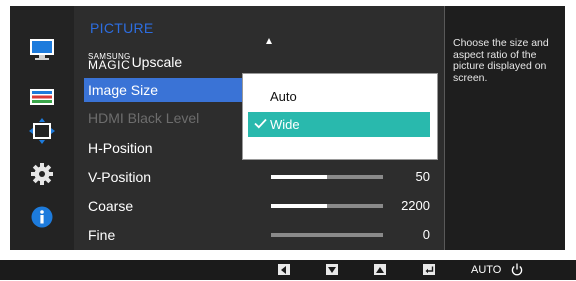 The width and height of the screenshot is (576, 281). I want to click on up-key-icon, so click(380, 269).